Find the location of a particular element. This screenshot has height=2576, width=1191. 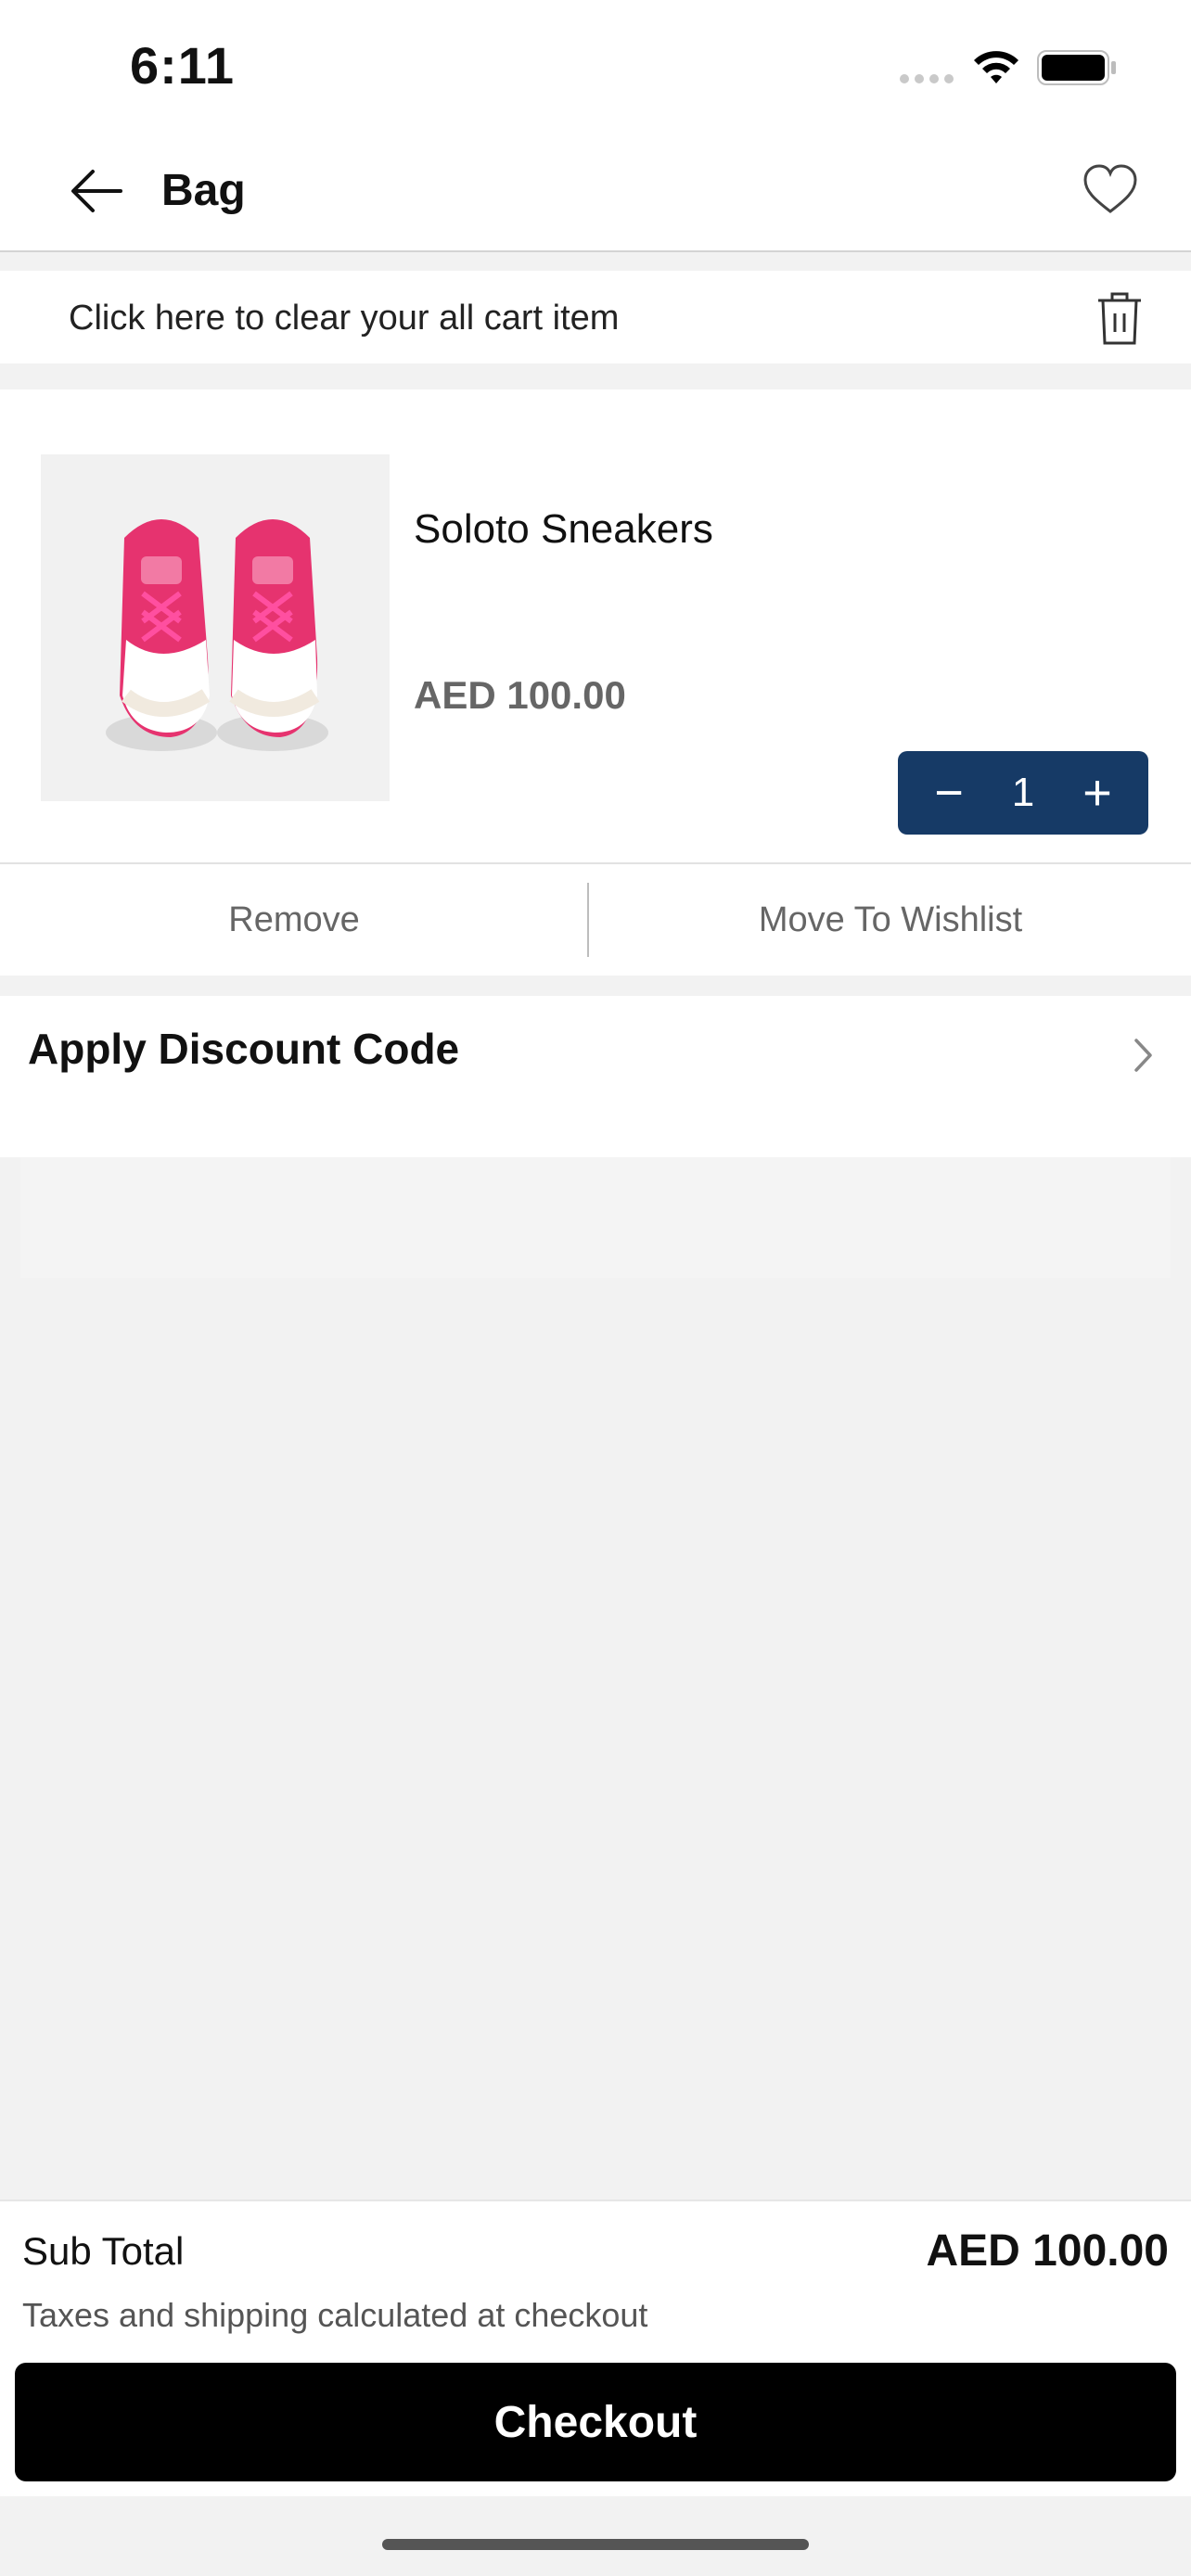

product-image is located at coordinates (215, 628).